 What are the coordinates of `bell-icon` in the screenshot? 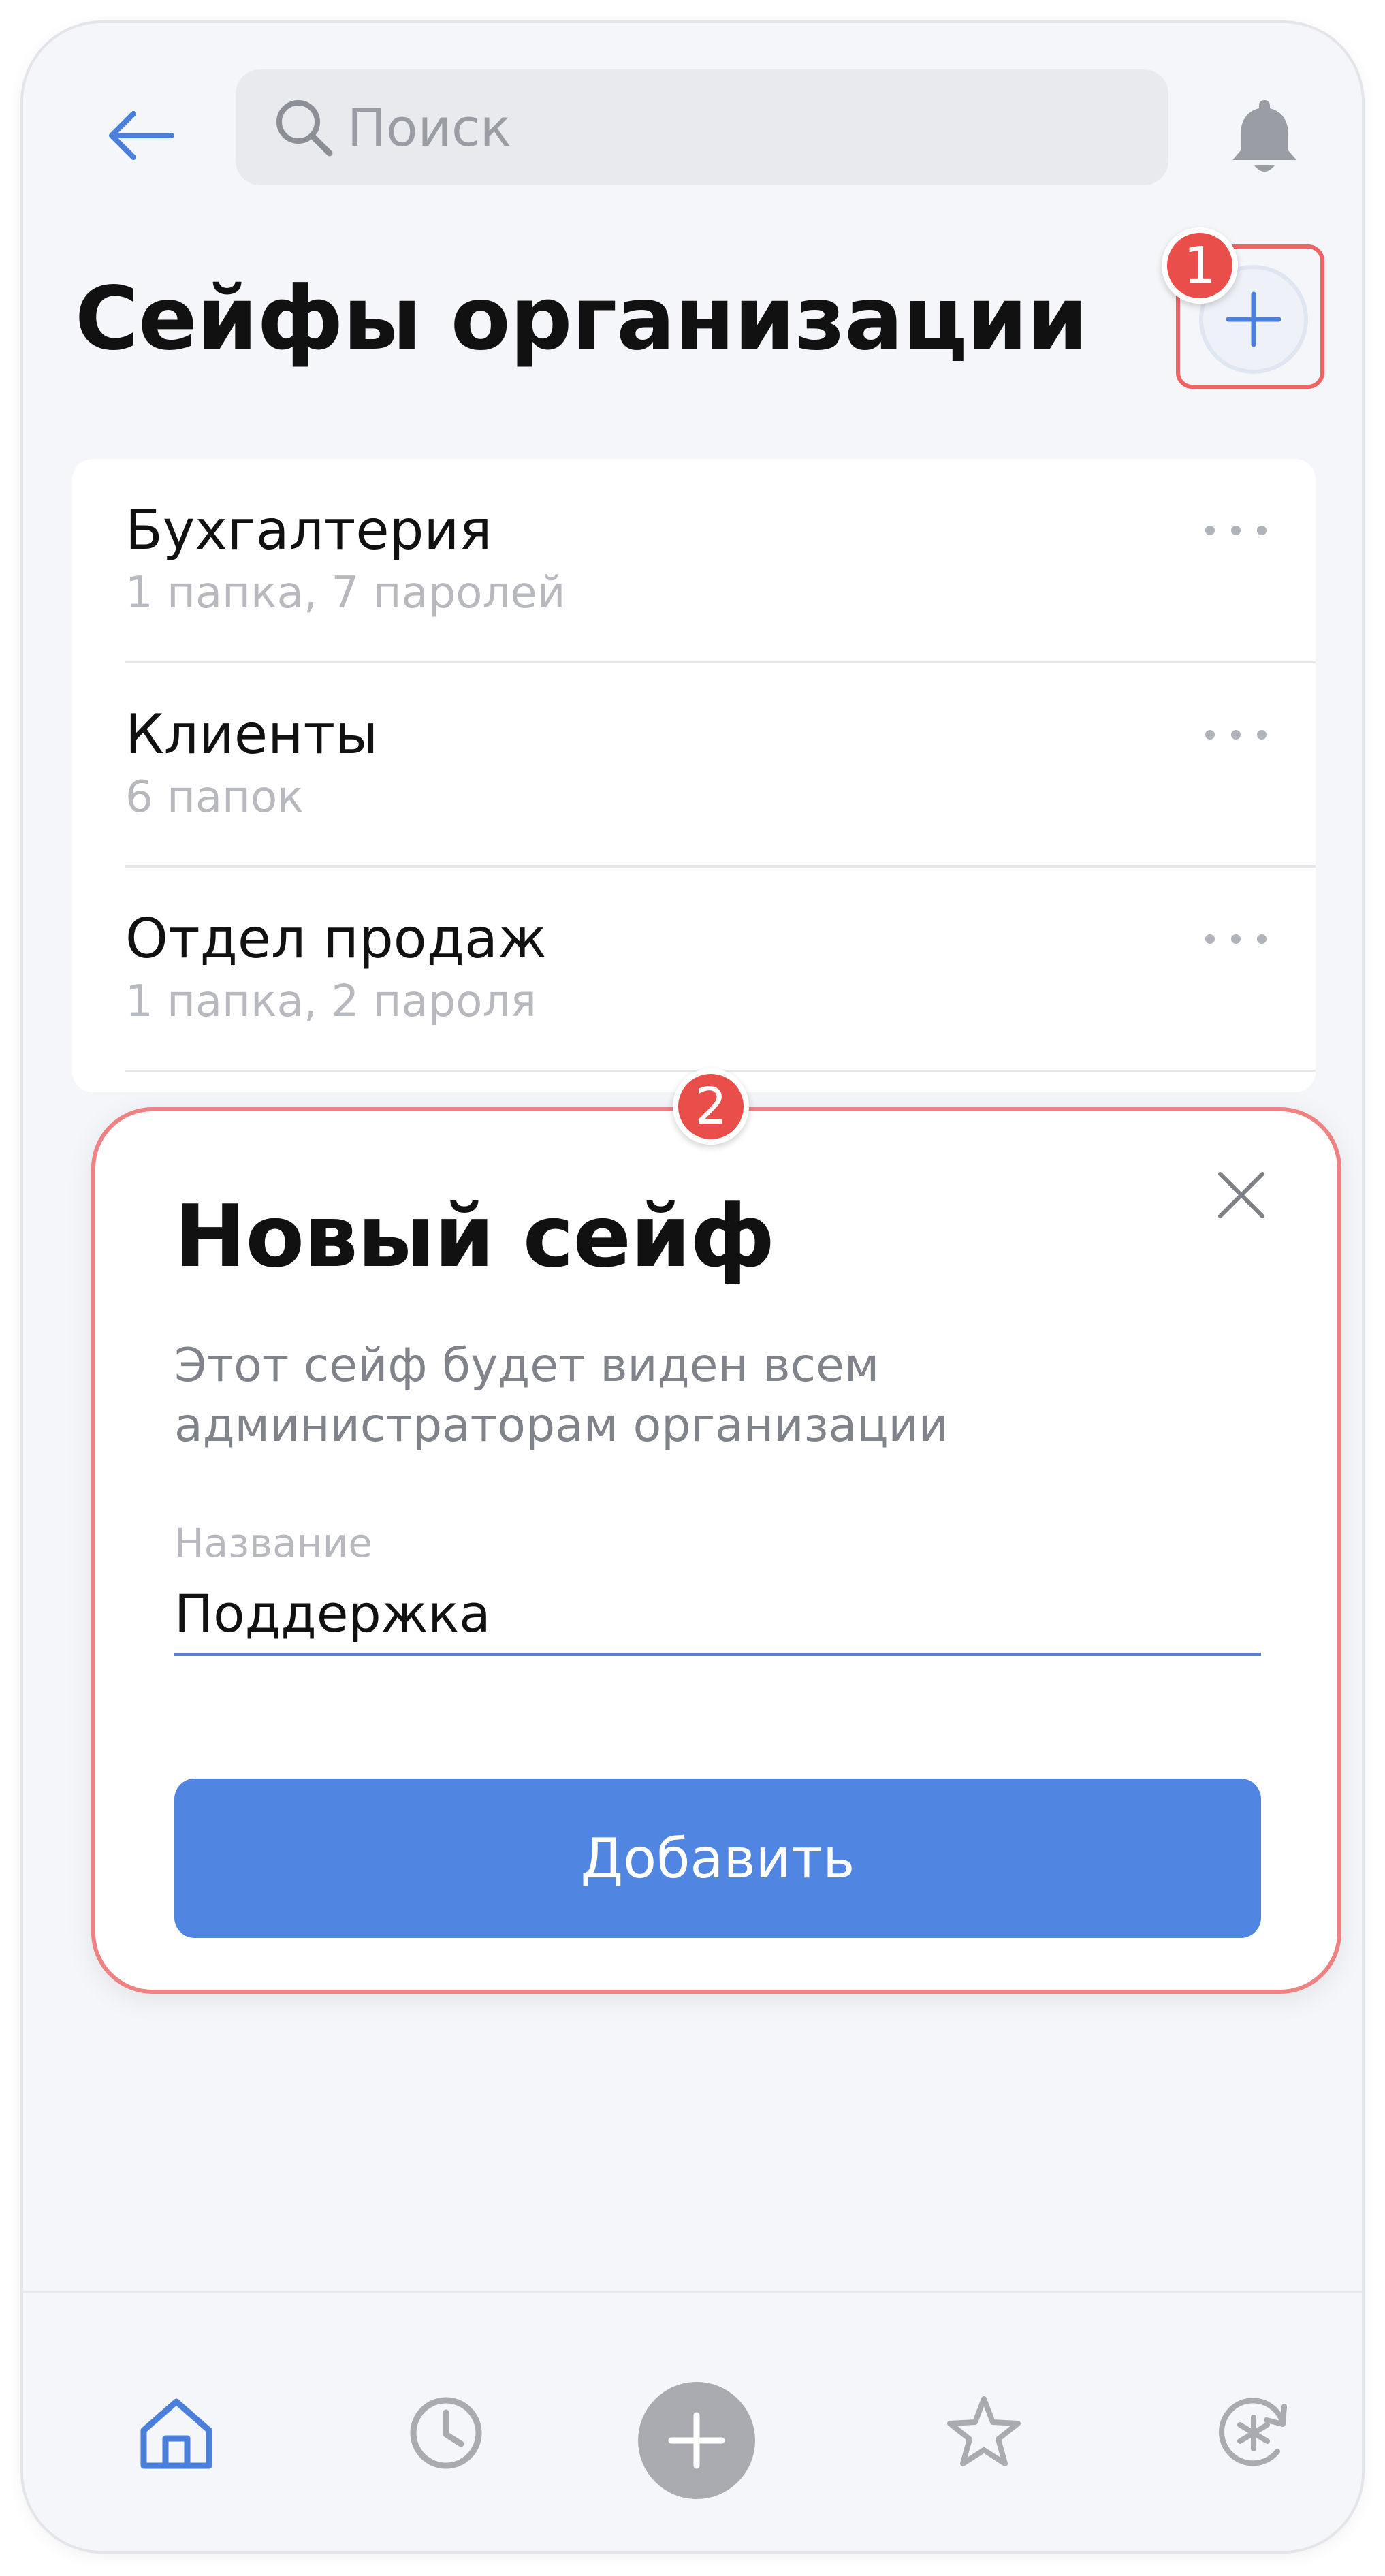 It's located at (1264, 136).